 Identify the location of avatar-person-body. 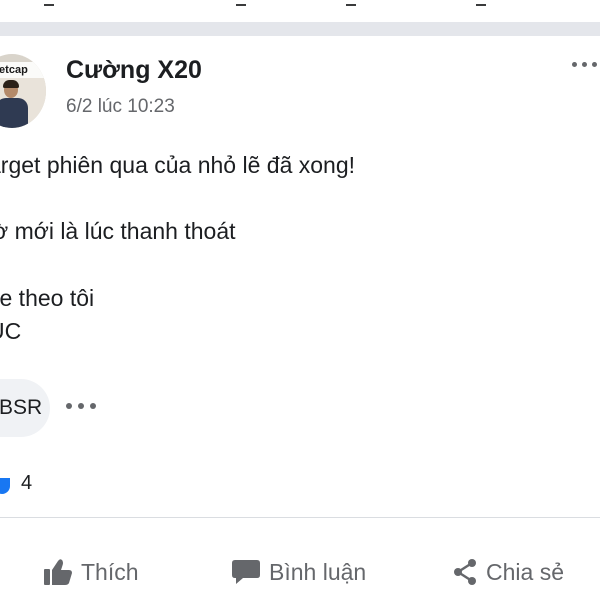
(14, 113).